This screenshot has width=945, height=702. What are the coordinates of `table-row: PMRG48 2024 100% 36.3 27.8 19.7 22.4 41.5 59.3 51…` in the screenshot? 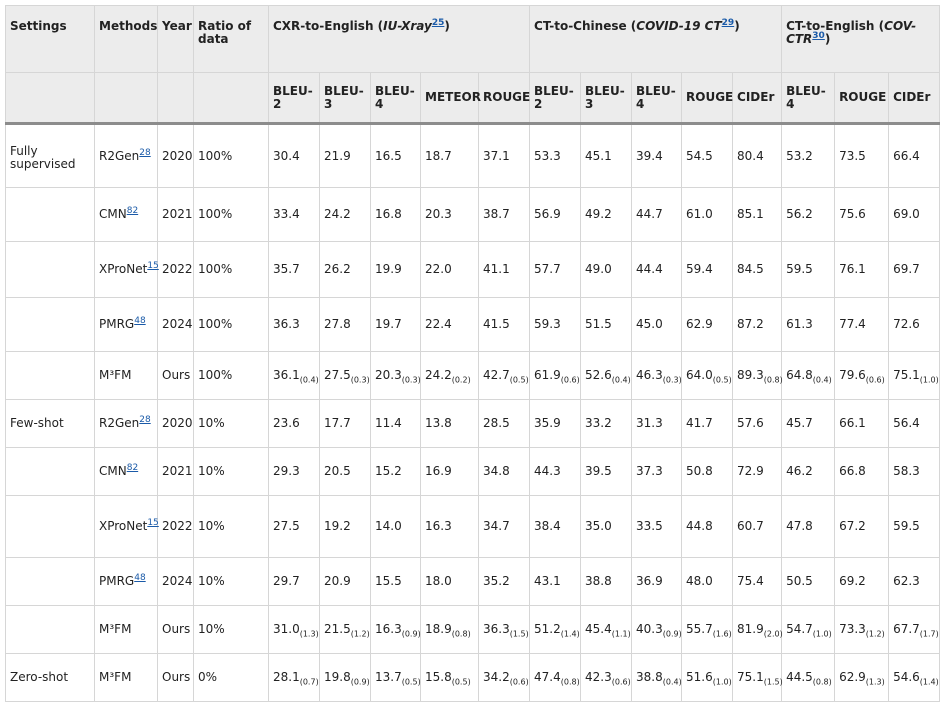 It's located at (473, 324).